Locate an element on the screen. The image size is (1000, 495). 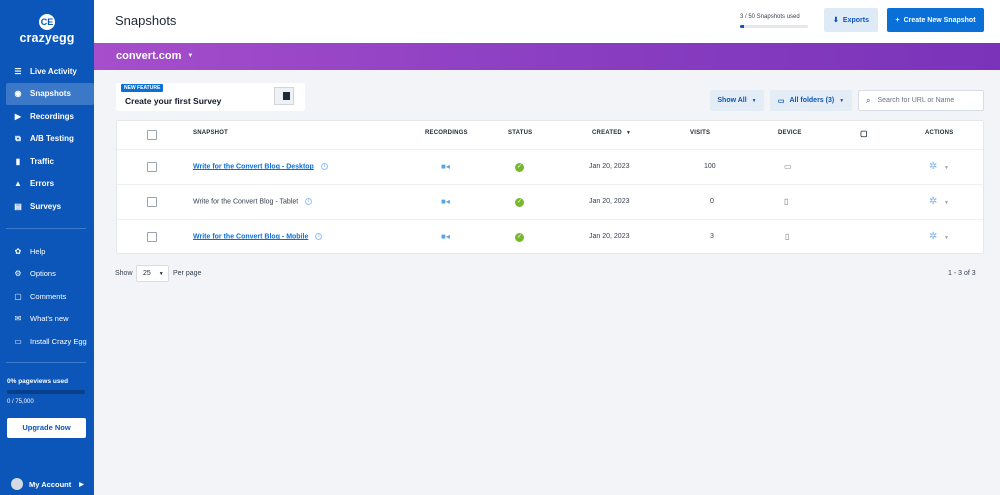
sidebar-item-surveys: ▤ Surveys is located at coordinates (50, 207).